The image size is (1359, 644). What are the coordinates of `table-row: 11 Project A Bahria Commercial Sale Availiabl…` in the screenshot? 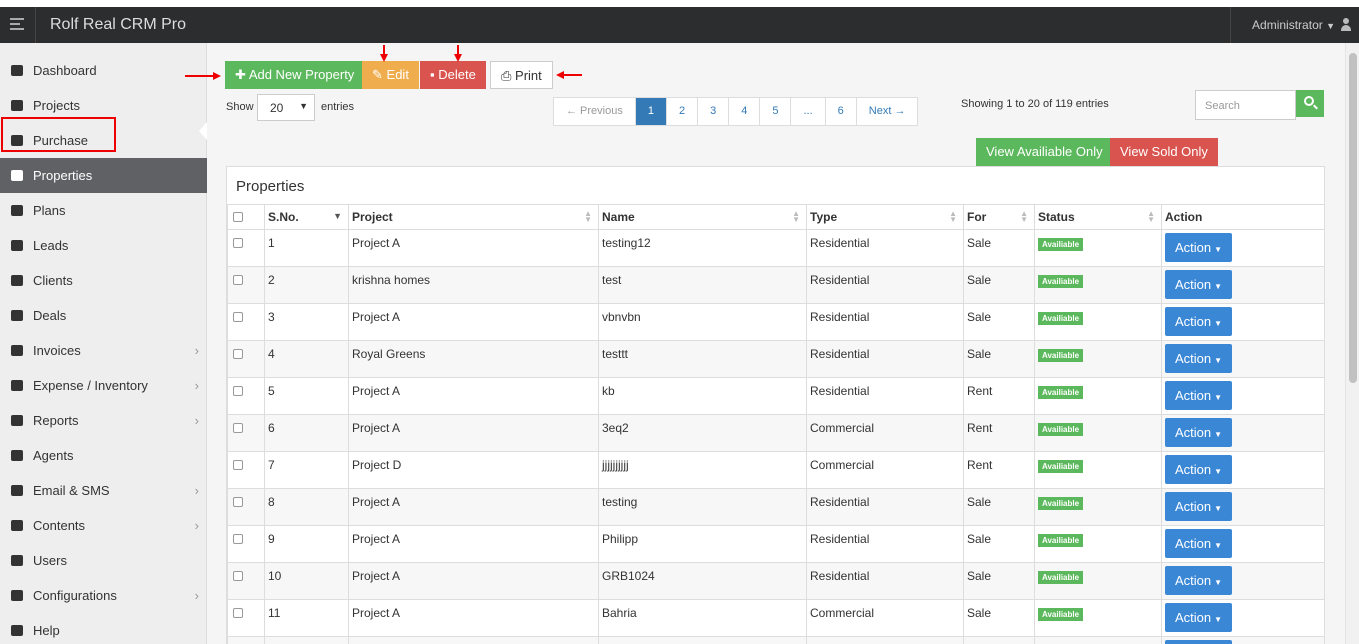 It's located at (776, 618).